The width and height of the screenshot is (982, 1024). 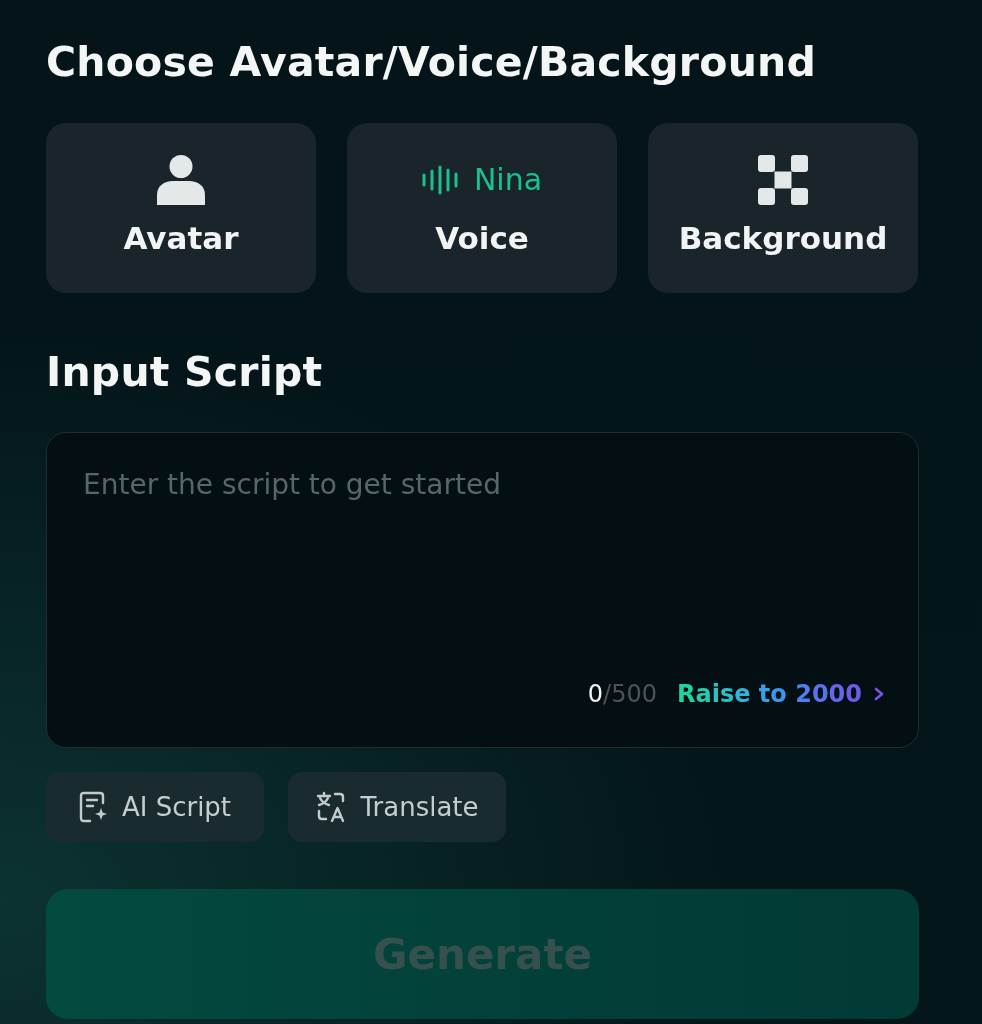 What do you see at coordinates (769, 694) in the screenshot?
I see `upgrade-link: Raise to 2000` at bounding box center [769, 694].